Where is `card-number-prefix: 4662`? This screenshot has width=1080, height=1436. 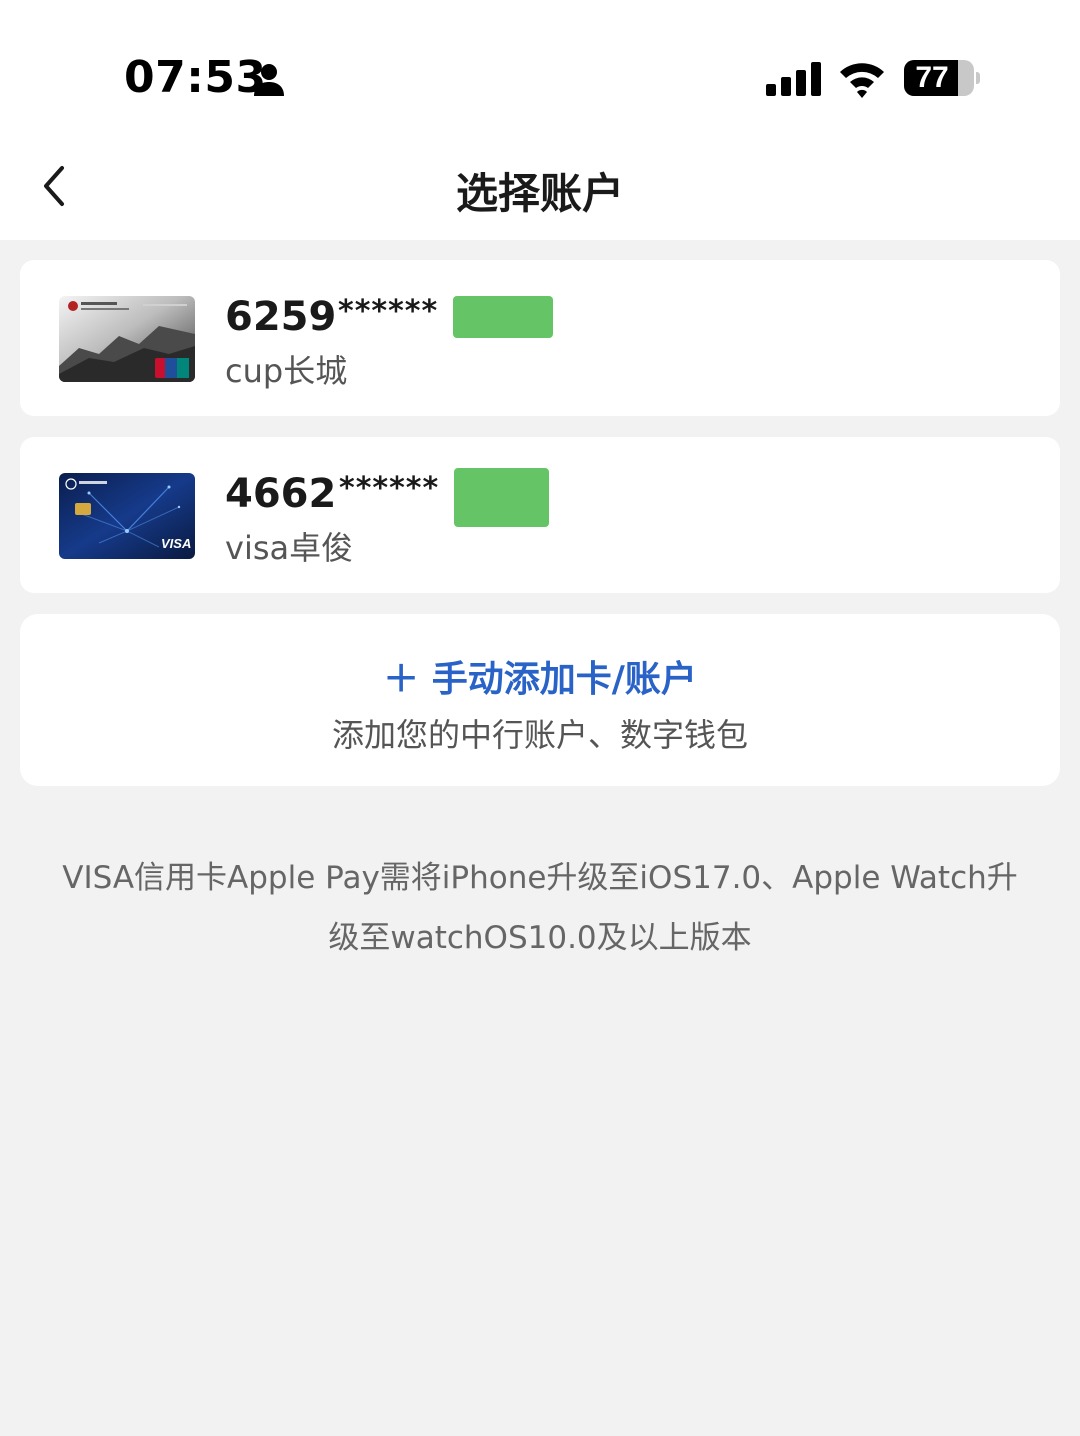 card-number-prefix: 4662 is located at coordinates (281, 494).